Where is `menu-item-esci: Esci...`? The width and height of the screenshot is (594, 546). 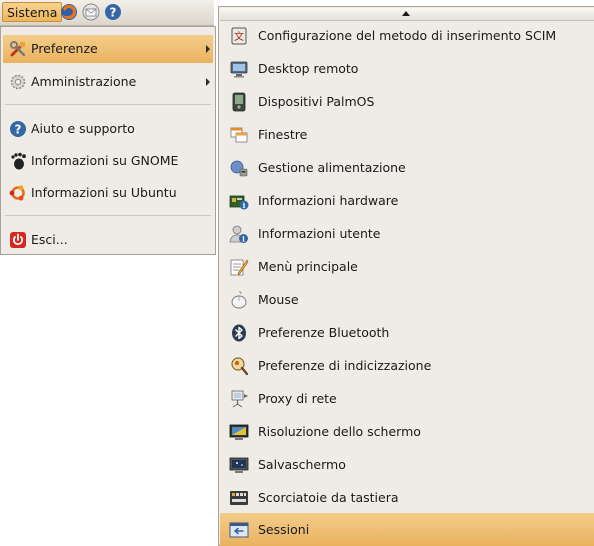
menu-item-esci: Esci... is located at coordinates (108, 240).